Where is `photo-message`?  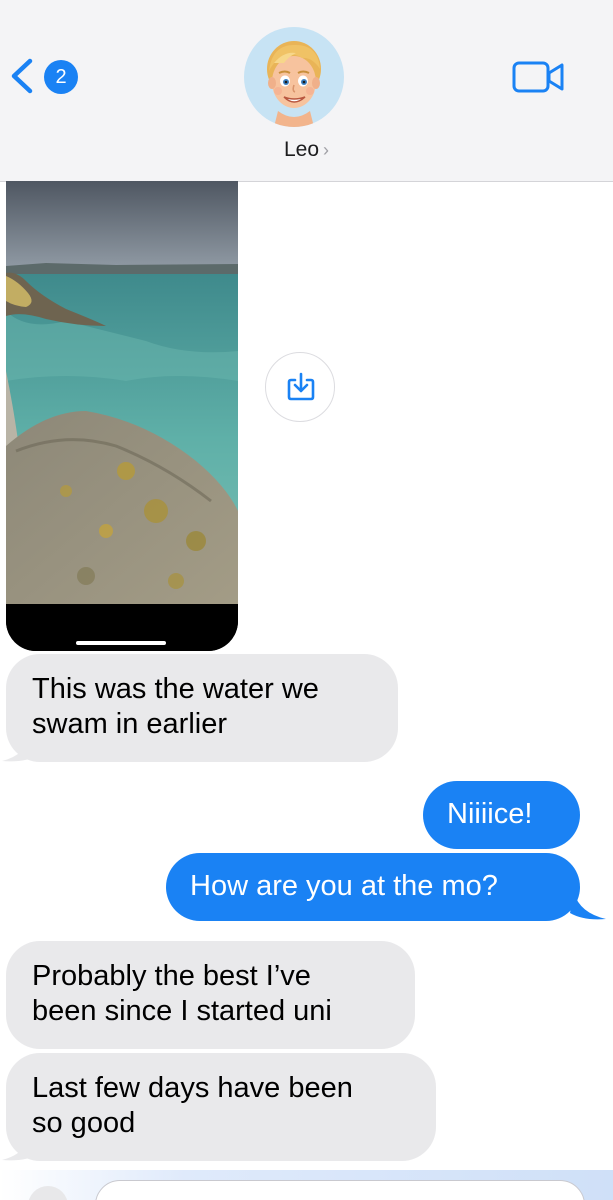 photo-message is located at coordinates (122, 416).